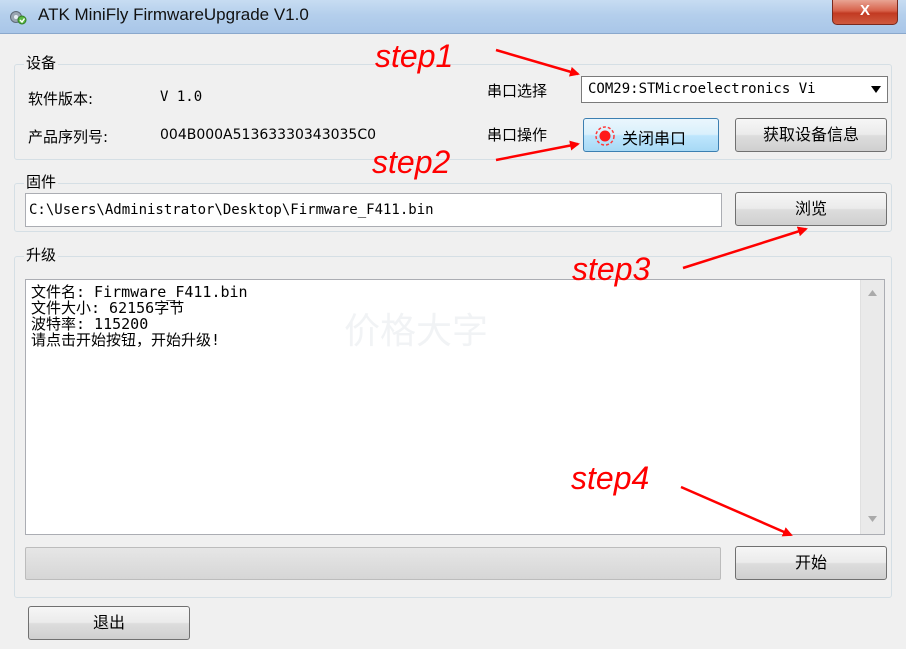  What do you see at coordinates (872, 519) in the screenshot?
I see `scroll-down-arrow-icon` at bounding box center [872, 519].